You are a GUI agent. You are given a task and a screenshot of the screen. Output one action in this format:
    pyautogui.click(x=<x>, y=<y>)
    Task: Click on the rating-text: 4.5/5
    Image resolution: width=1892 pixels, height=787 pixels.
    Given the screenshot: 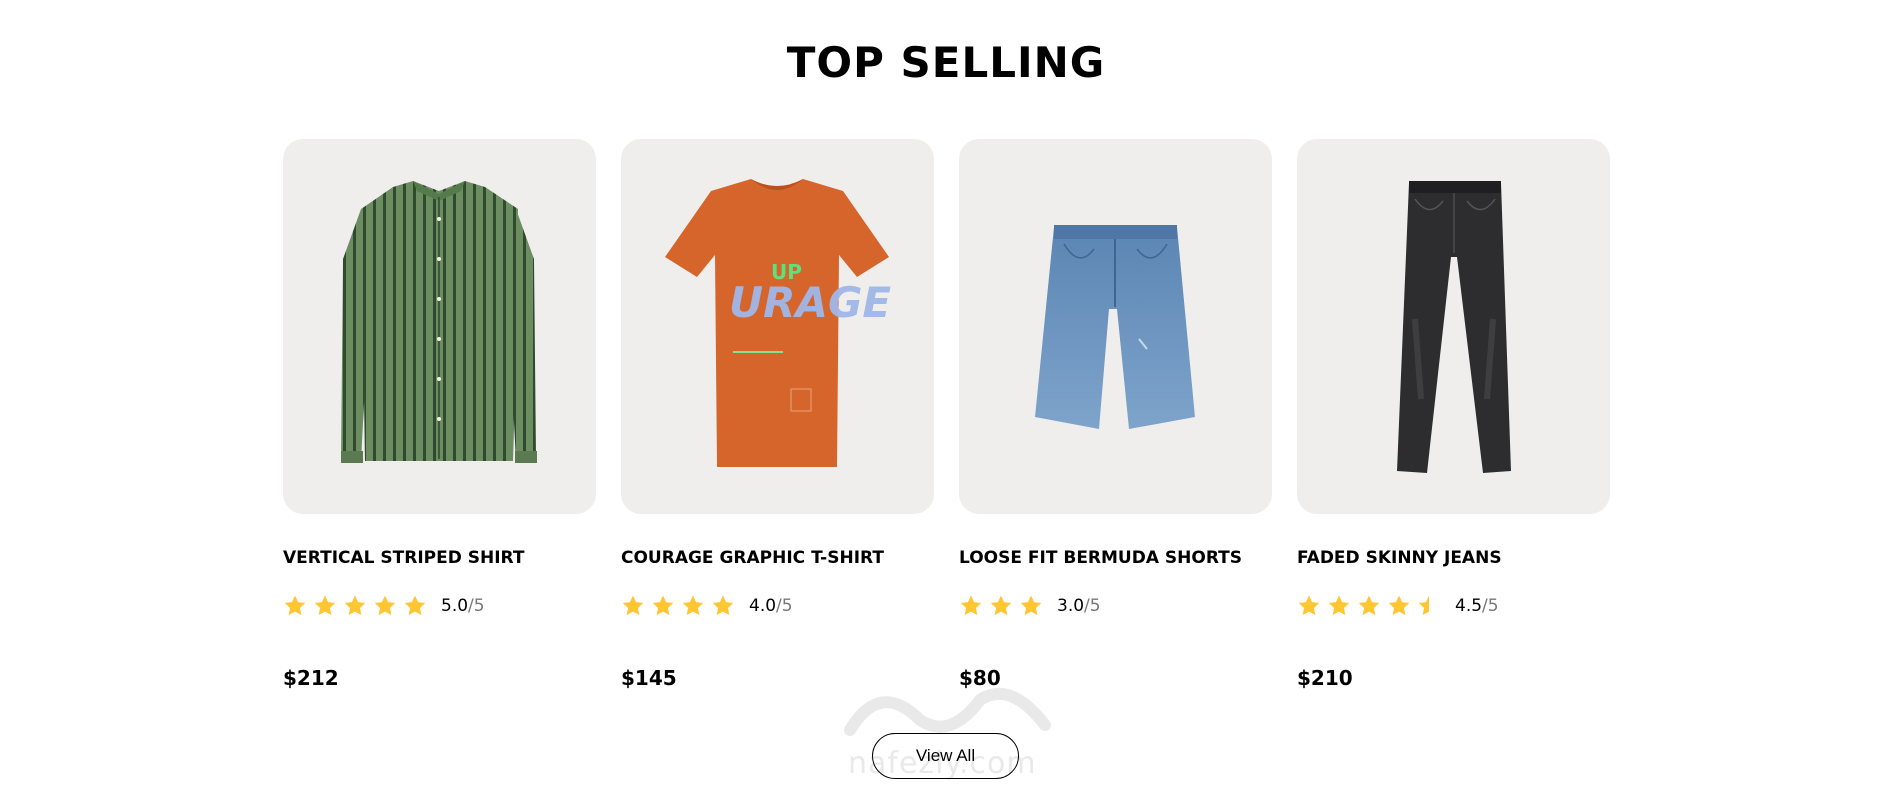 What is the action you would take?
    pyautogui.click(x=1477, y=606)
    